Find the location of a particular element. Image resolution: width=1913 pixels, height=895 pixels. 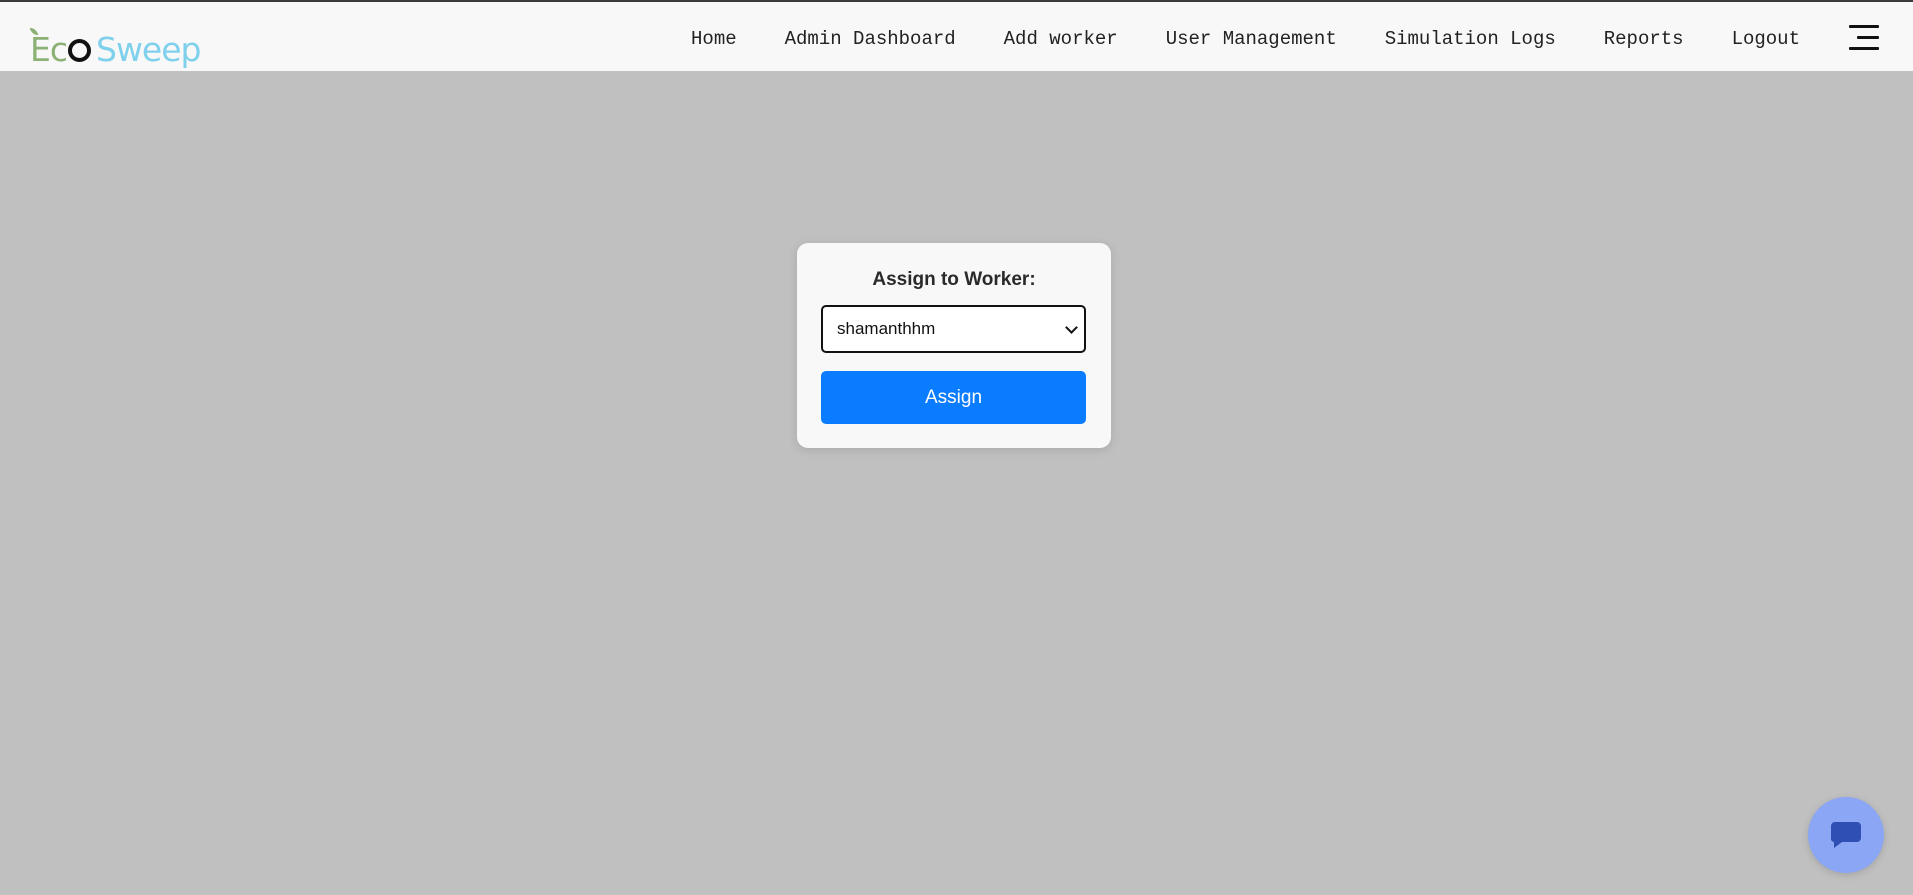

logo-eco-text: Ec is located at coordinates (61, 47).